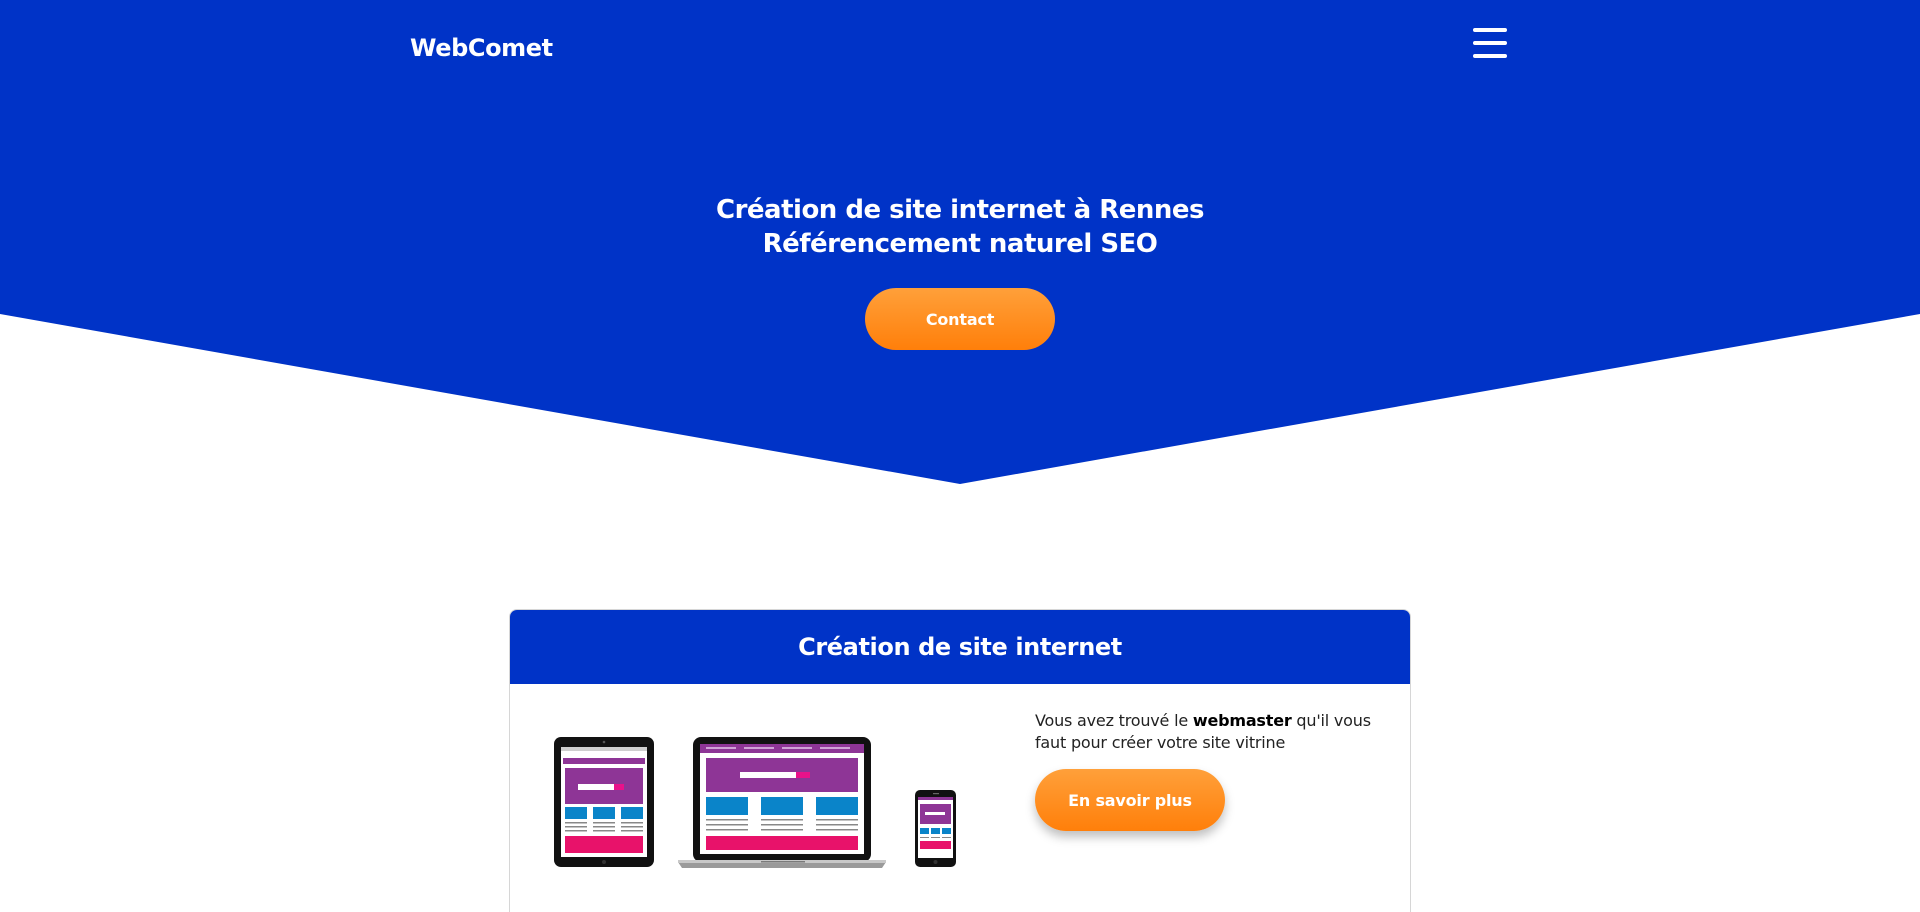 Image resolution: width=1920 pixels, height=912 pixels. Describe the element at coordinates (960, 319) in the screenshot. I see `contact-button: Contact` at that location.